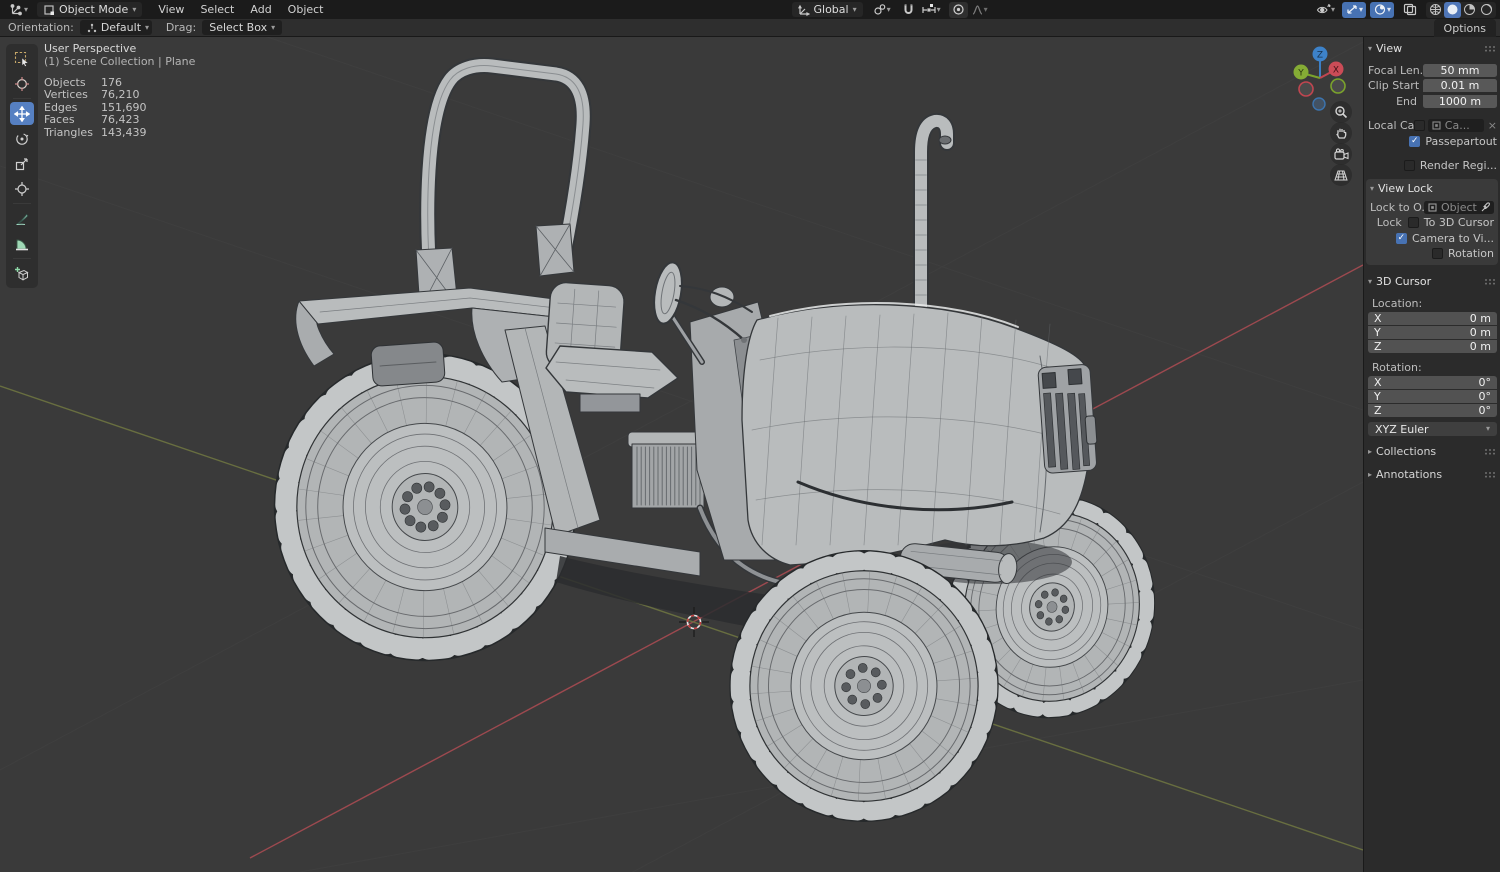 Image resolution: width=1500 pixels, height=872 pixels. Describe the element at coordinates (1432, 346) in the screenshot. I see `cursor-location-z: Z0 m` at that location.